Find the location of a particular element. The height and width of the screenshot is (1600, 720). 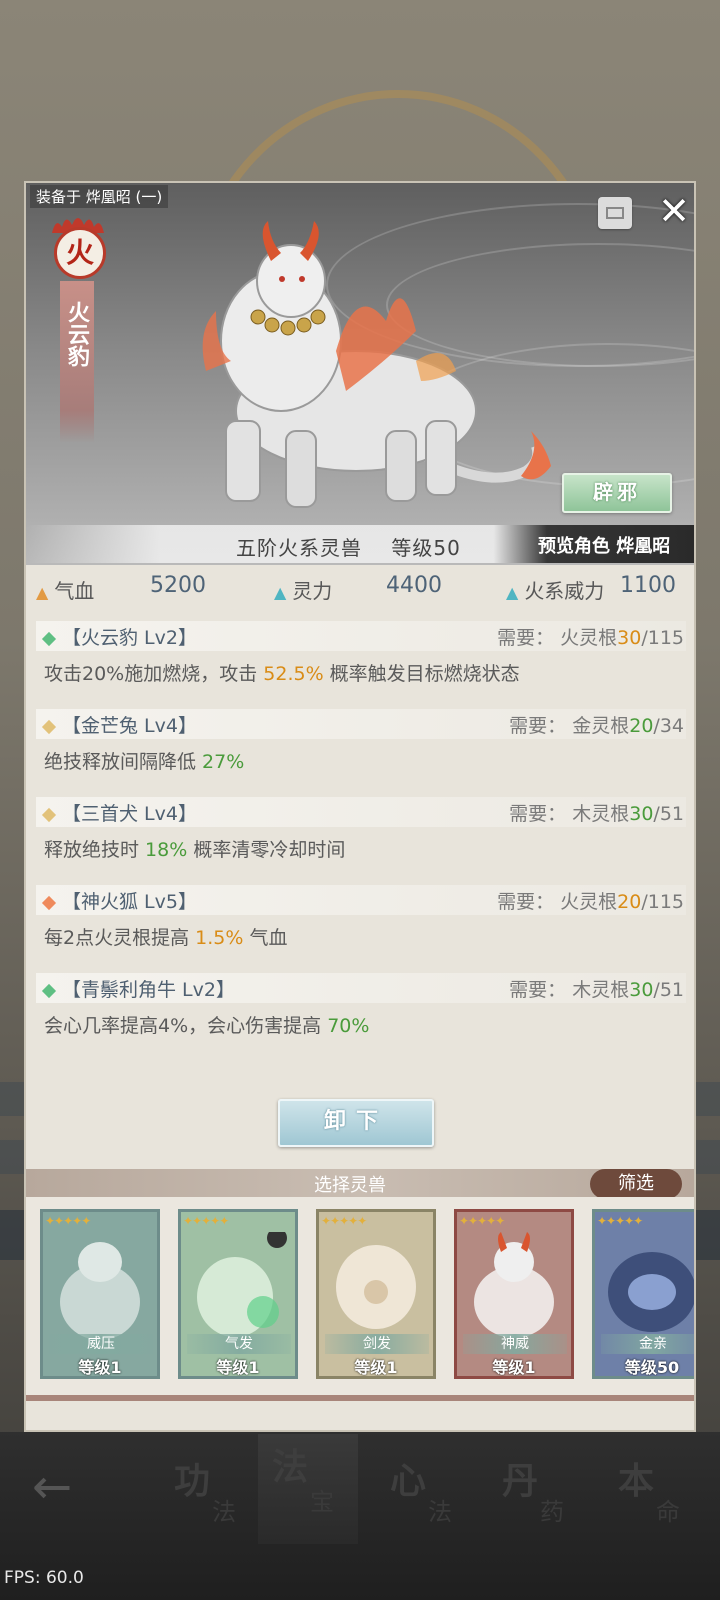

desc-highlight: 52.5% is located at coordinates (293, 674).